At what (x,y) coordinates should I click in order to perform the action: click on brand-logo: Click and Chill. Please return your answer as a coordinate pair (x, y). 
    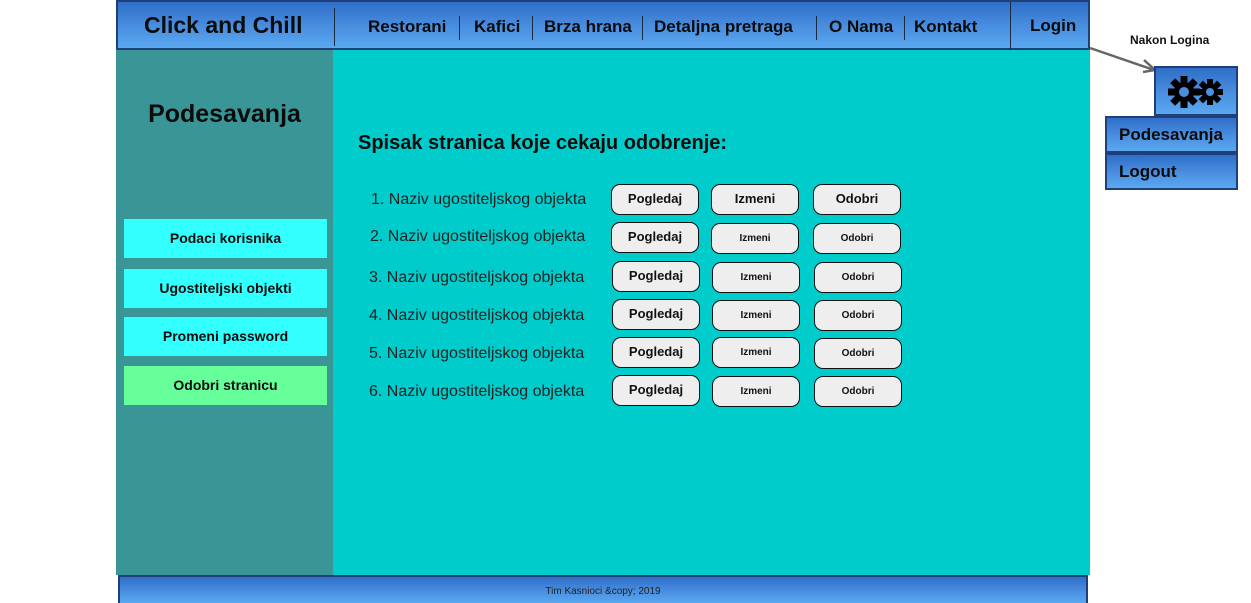
    Looking at the image, I should click on (223, 25).